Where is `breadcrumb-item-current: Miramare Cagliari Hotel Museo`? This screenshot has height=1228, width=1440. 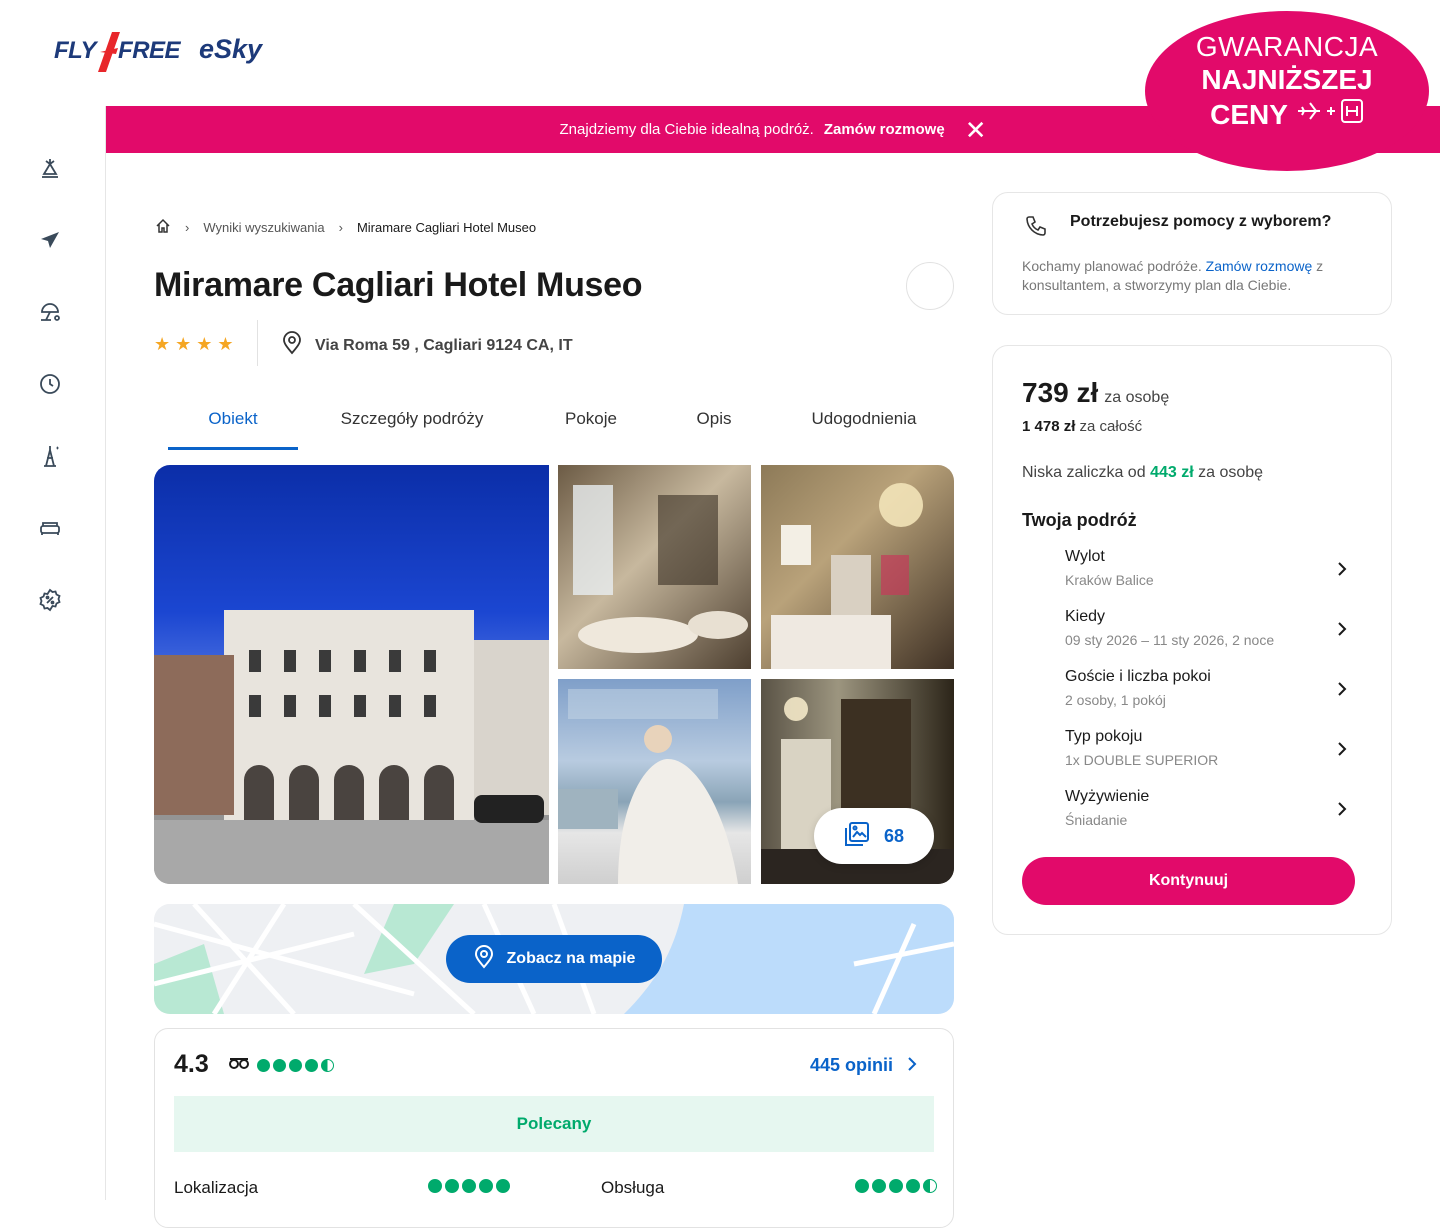
breadcrumb-item-current: Miramare Cagliari Hotel Museo is located at coordinates (446, 227).